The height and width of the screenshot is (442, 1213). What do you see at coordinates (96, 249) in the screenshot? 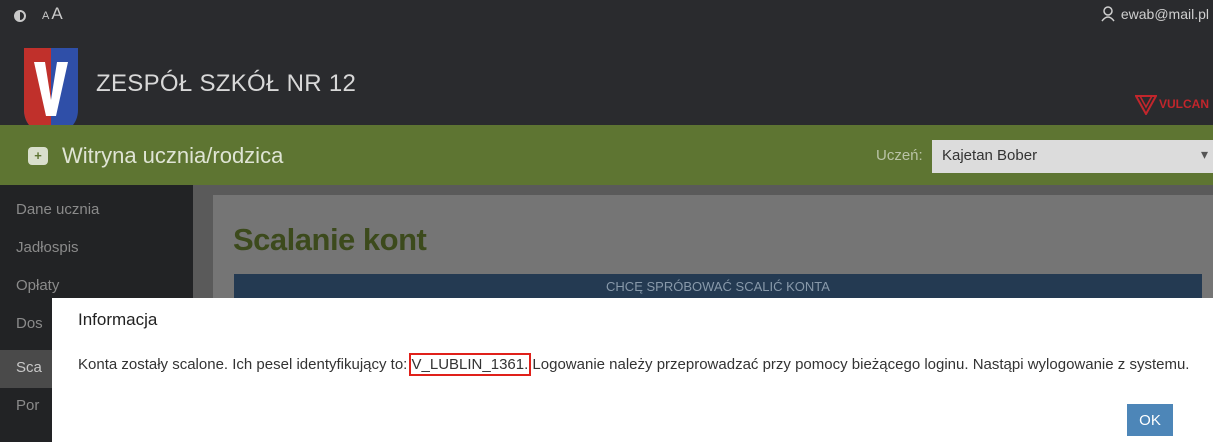
I see `sidebar-item-jadlospis: Jadłospis` at bounding box center [96, 249].